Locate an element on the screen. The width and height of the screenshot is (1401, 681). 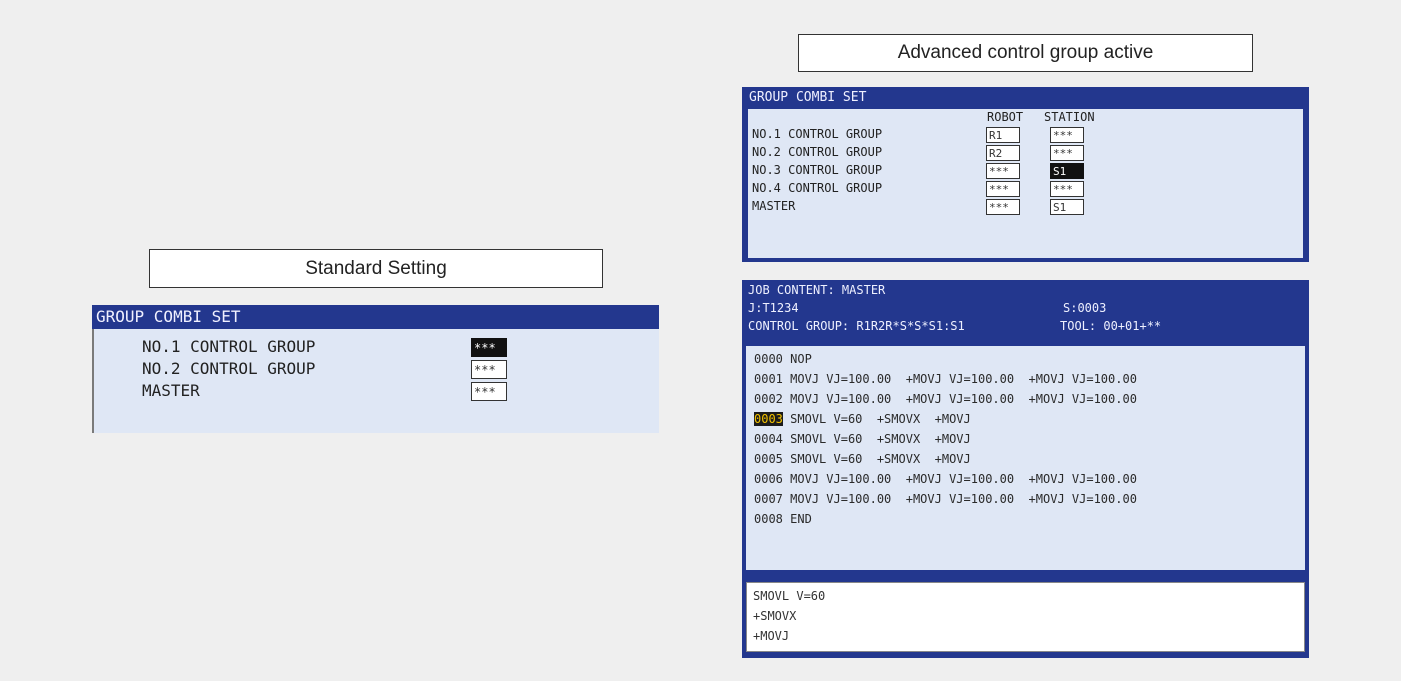
standard-panel-title: GROUP COMBI SET is located at coordinates (375, 317).